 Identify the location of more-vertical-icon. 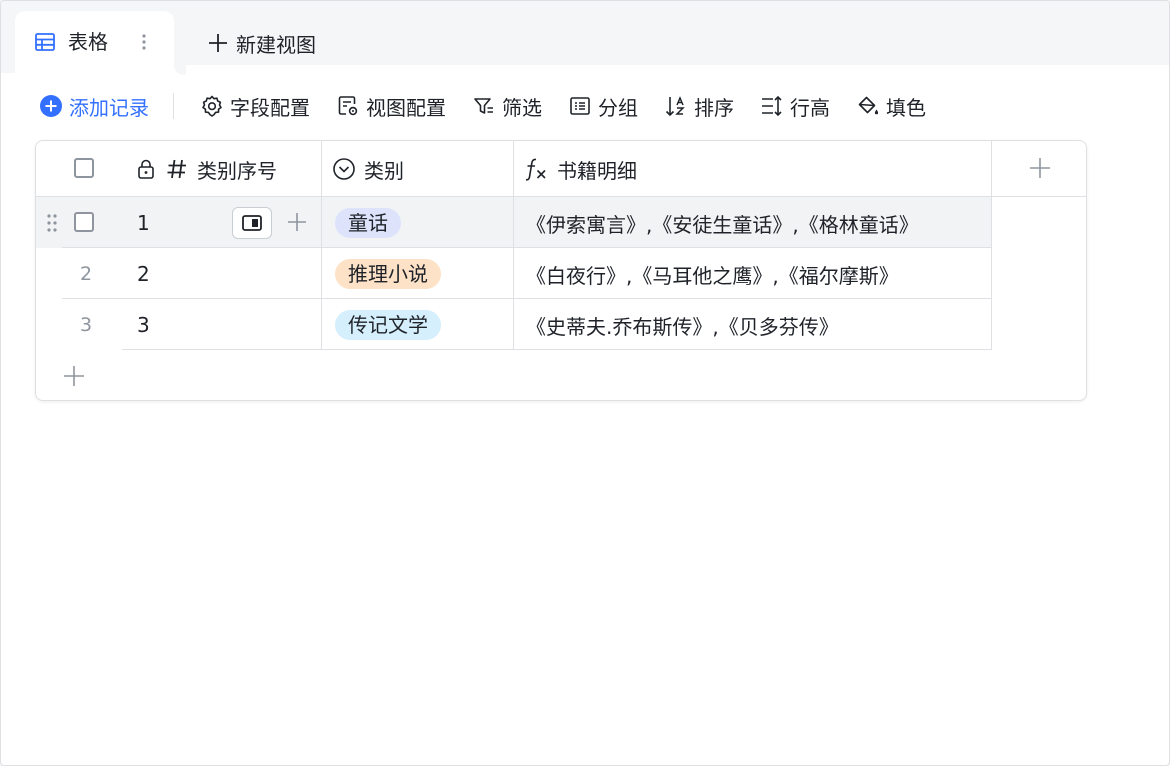
(144, 42).